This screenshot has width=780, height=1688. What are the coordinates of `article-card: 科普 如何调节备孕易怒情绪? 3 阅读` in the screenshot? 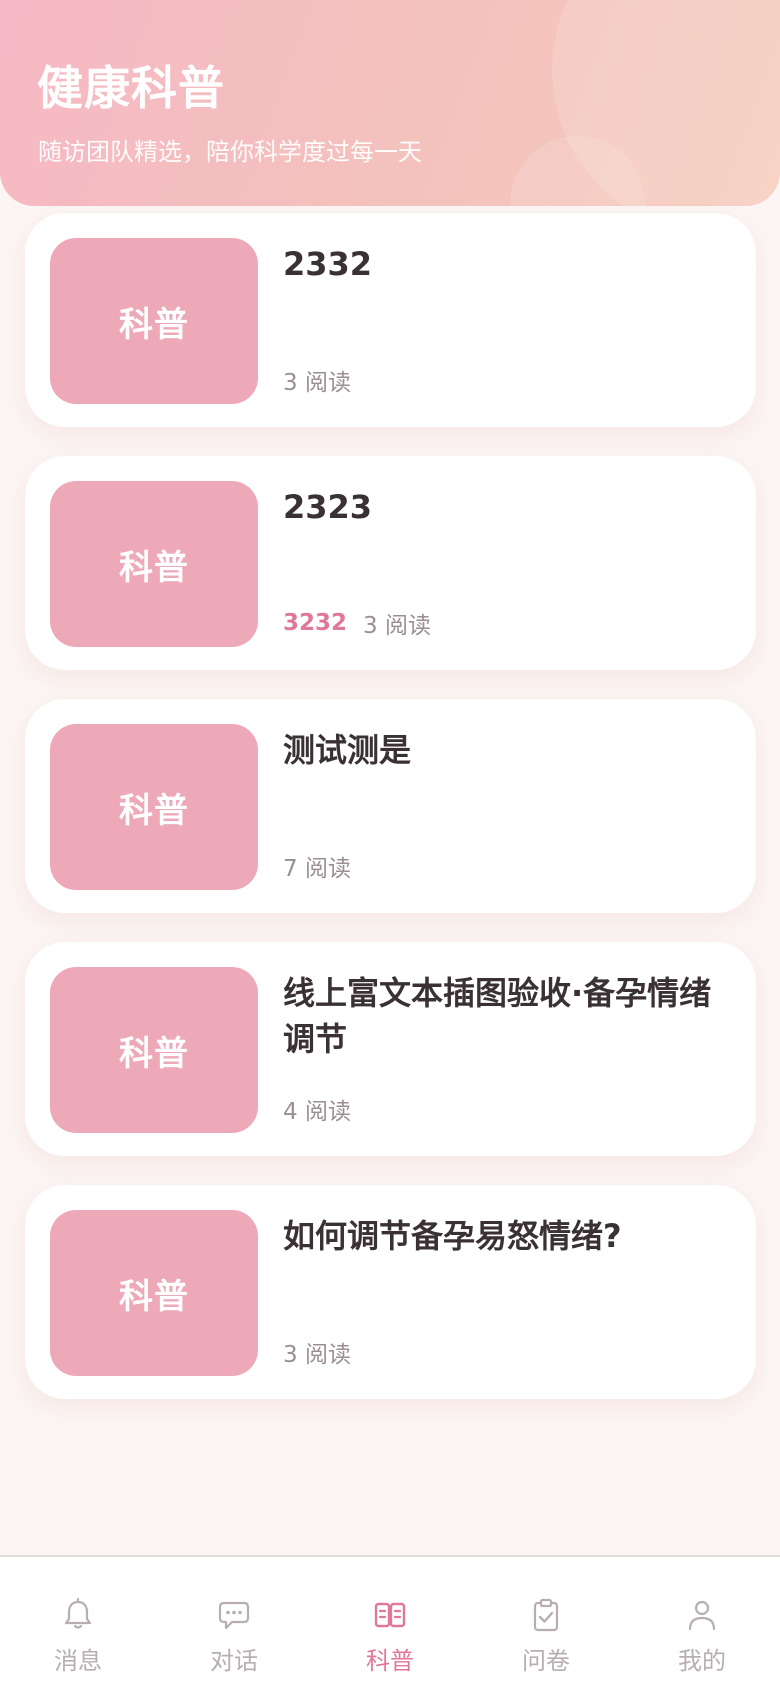 It's located at (390, 1292).